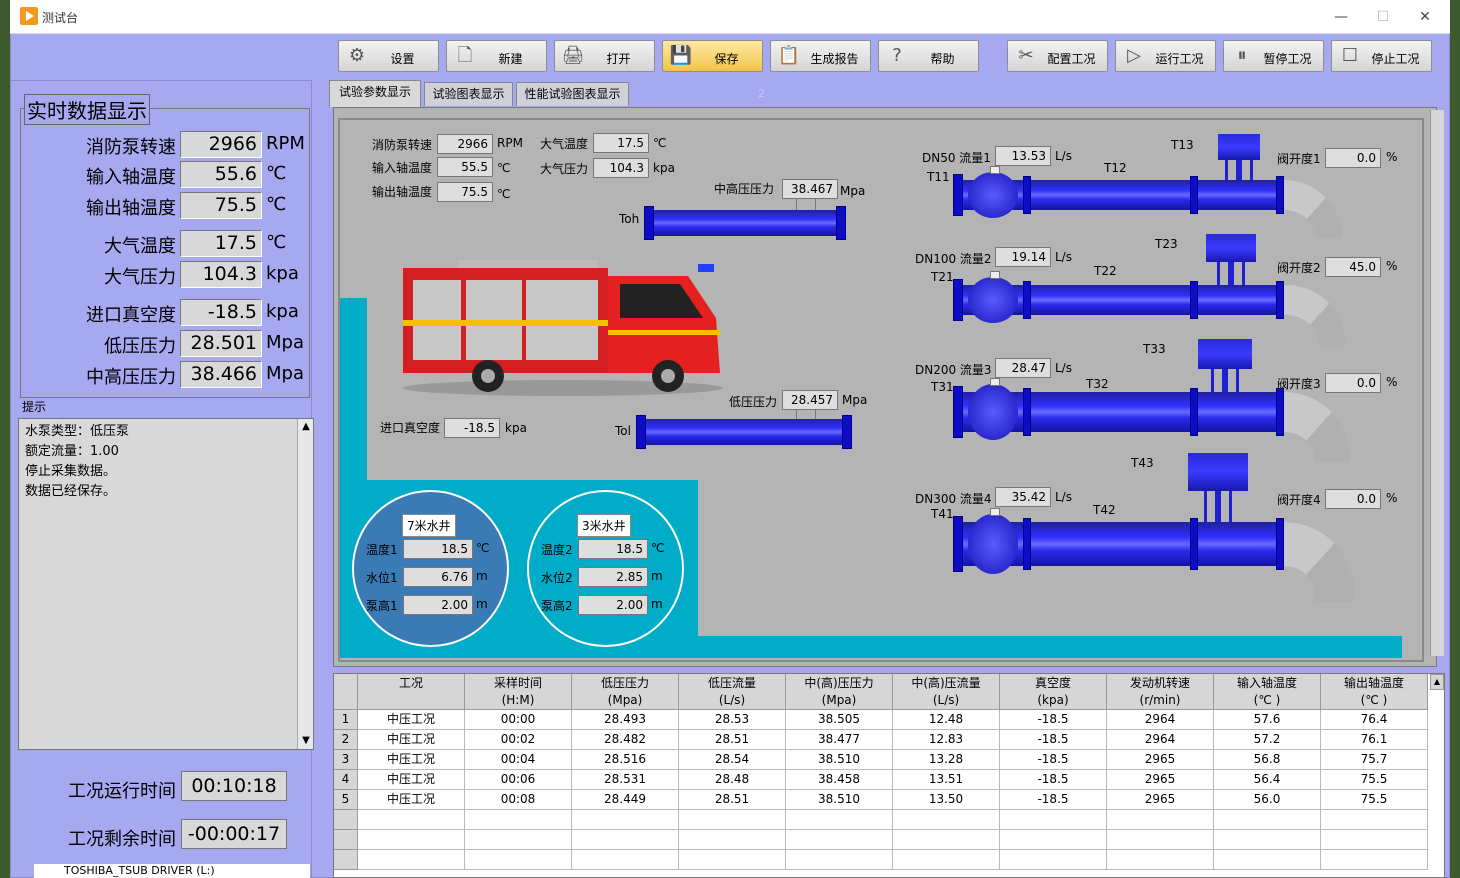  Describe the element at coordinates (375, 93) in the screenshot. I see `tab-test-params: 试验参数显示` at that location.